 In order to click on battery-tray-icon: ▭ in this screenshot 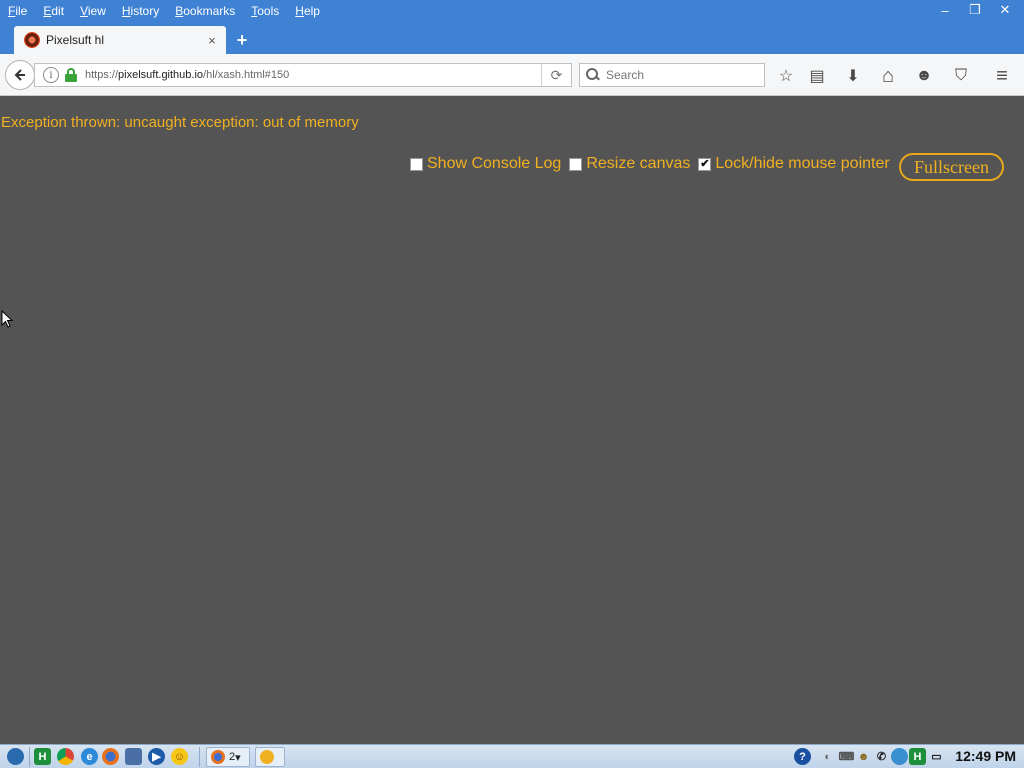, I will do `click(936, 756)`.